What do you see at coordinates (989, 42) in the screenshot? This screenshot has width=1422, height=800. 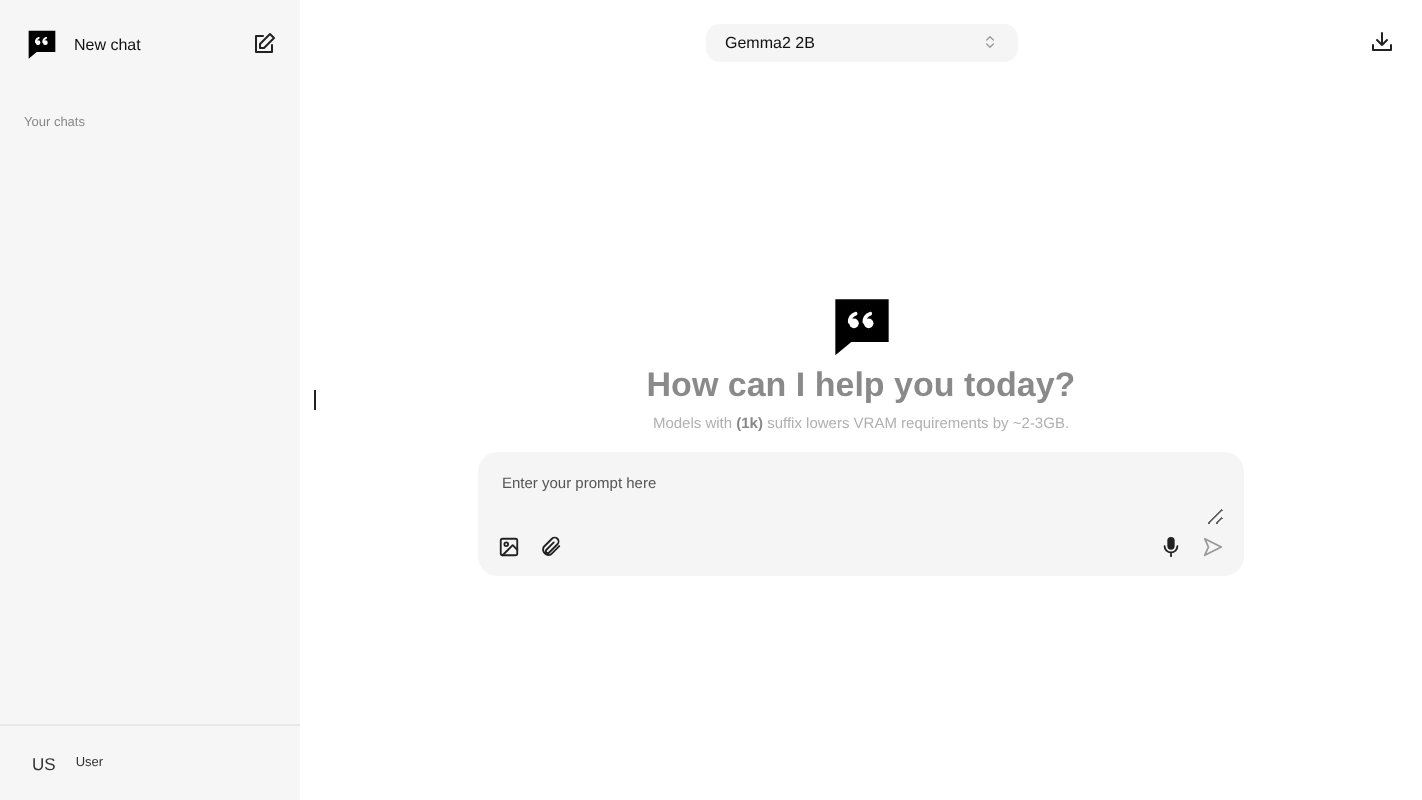 I see `chevron-updown-icon` at bounding box center [989, 42].